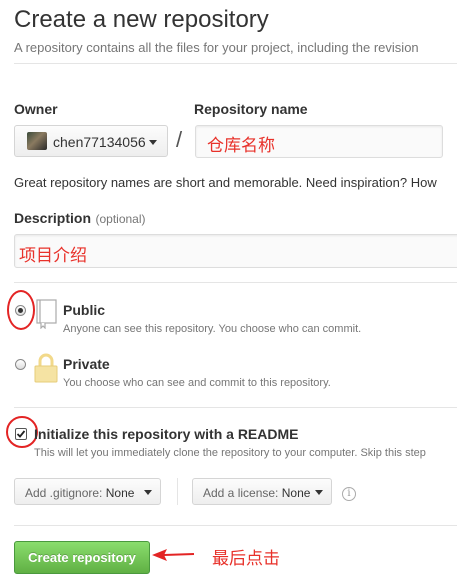 The height and width of the screenshot is (585, 457). I want to click on info-icon: i, so click(349, 494).